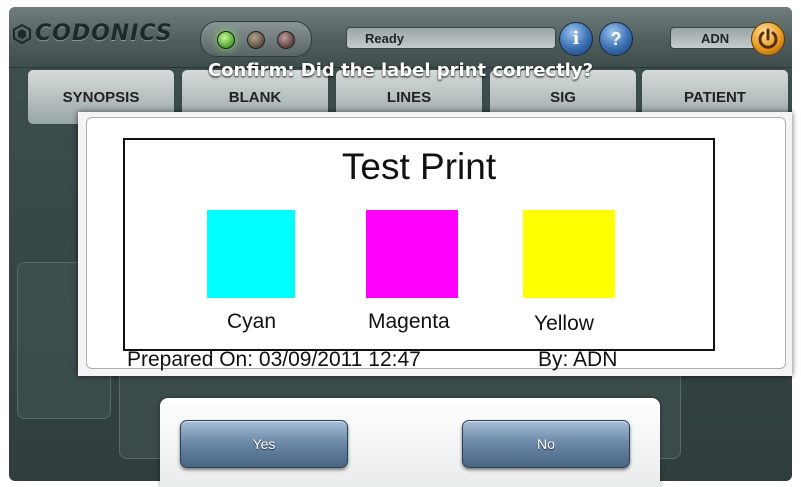  What do you see at coordinates (22, 33) in the screenshot?
I see `codonics-hex-logo-icon` at bounding box center [22, 33].